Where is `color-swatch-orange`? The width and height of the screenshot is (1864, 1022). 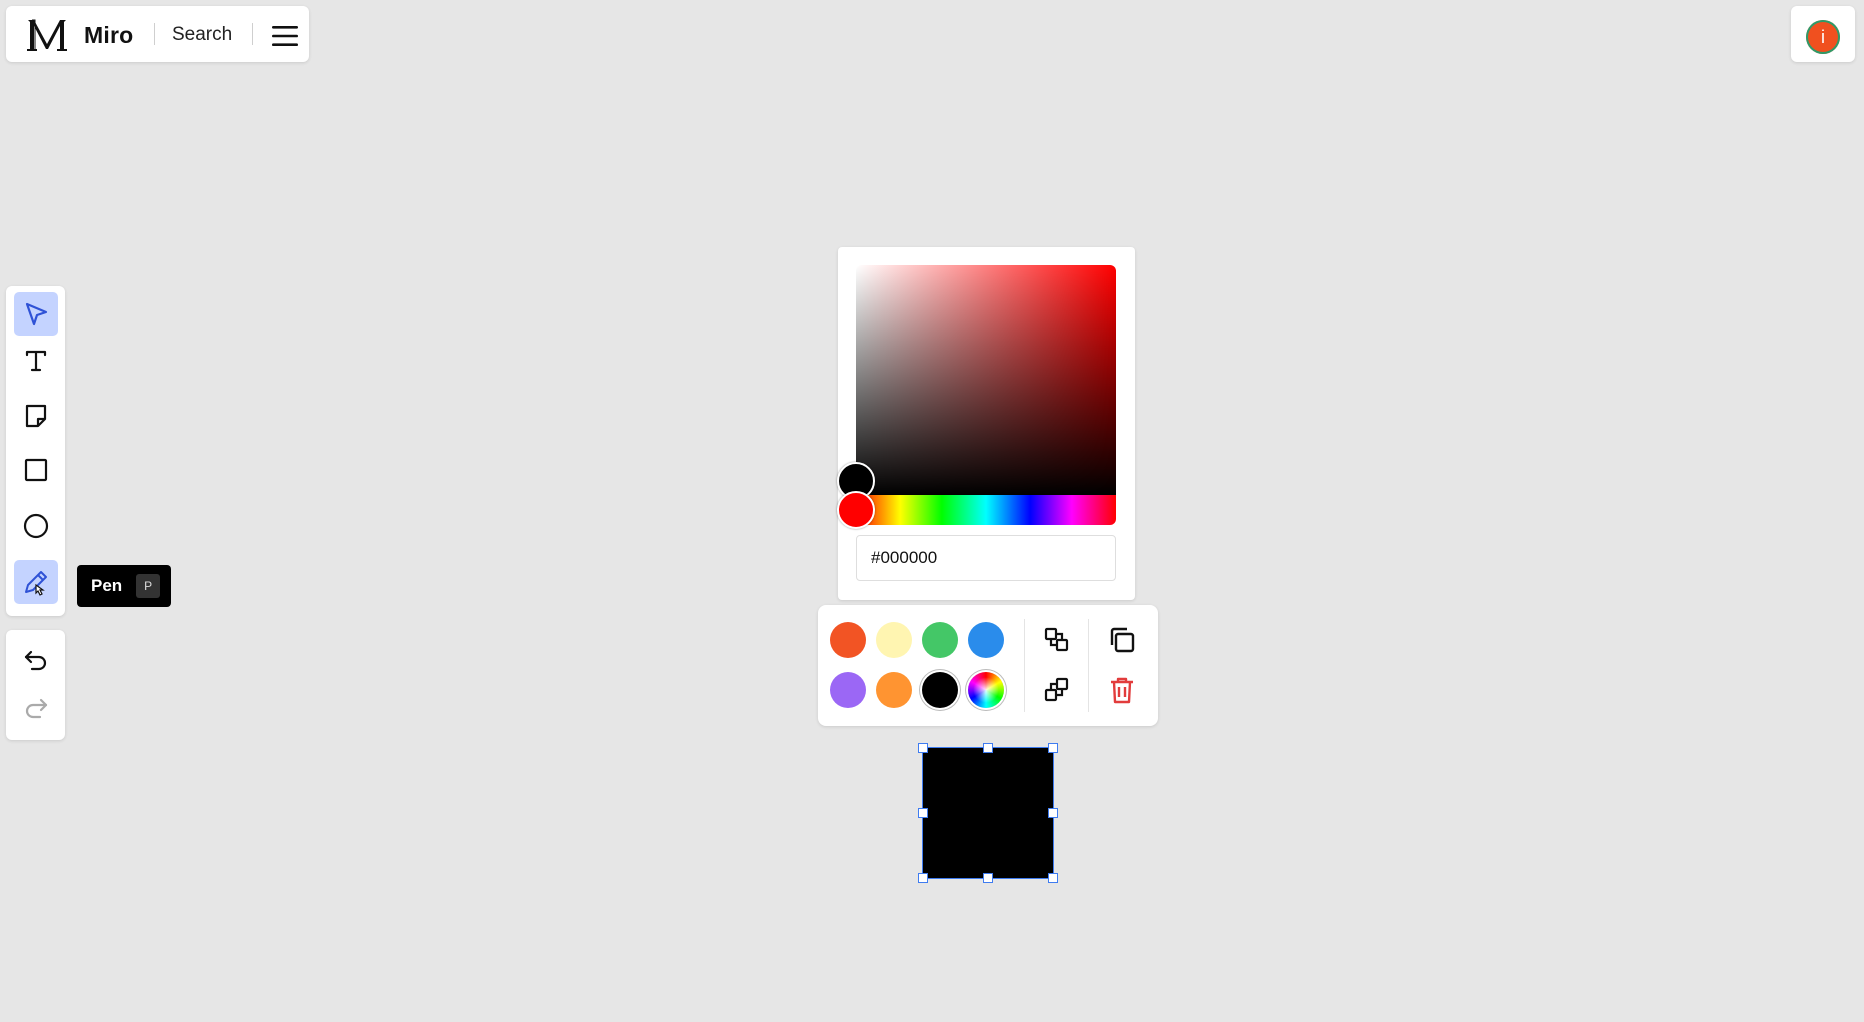
color-swatch-orange is located at coordinates (894, 690).